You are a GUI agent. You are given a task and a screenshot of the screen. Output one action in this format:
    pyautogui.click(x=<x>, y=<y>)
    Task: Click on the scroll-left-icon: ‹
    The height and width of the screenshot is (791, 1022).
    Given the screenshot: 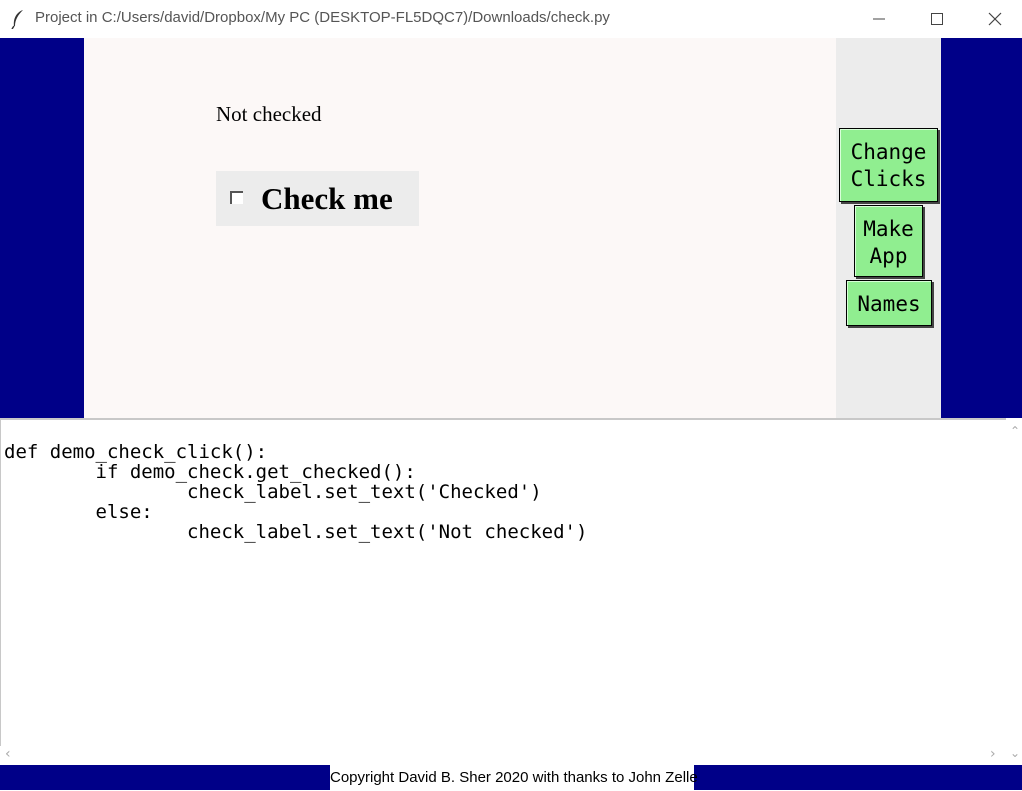 What is the action you would take?
    pyautogui.click(x=8, y=754)
    